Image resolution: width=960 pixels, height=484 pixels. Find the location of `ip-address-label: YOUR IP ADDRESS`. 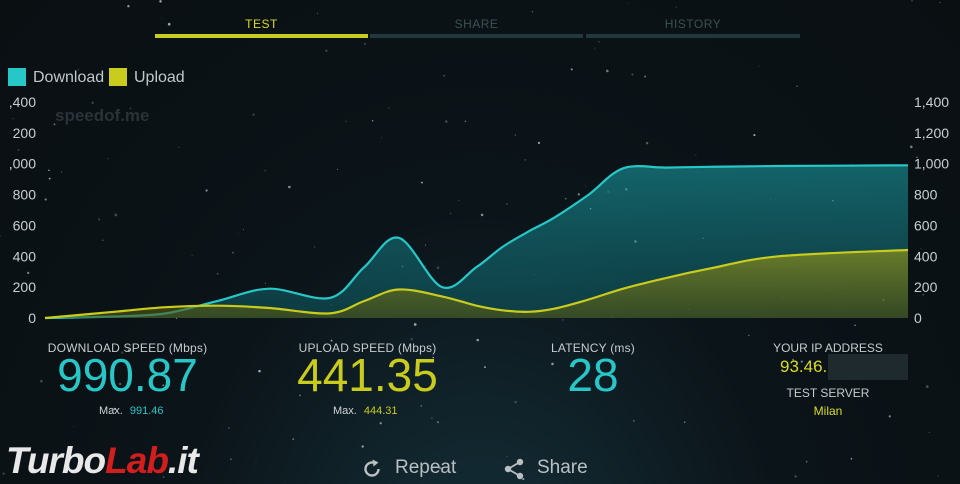

ip-address-label: YOUR IP ADDRESS is located at coordinates (828, 348).